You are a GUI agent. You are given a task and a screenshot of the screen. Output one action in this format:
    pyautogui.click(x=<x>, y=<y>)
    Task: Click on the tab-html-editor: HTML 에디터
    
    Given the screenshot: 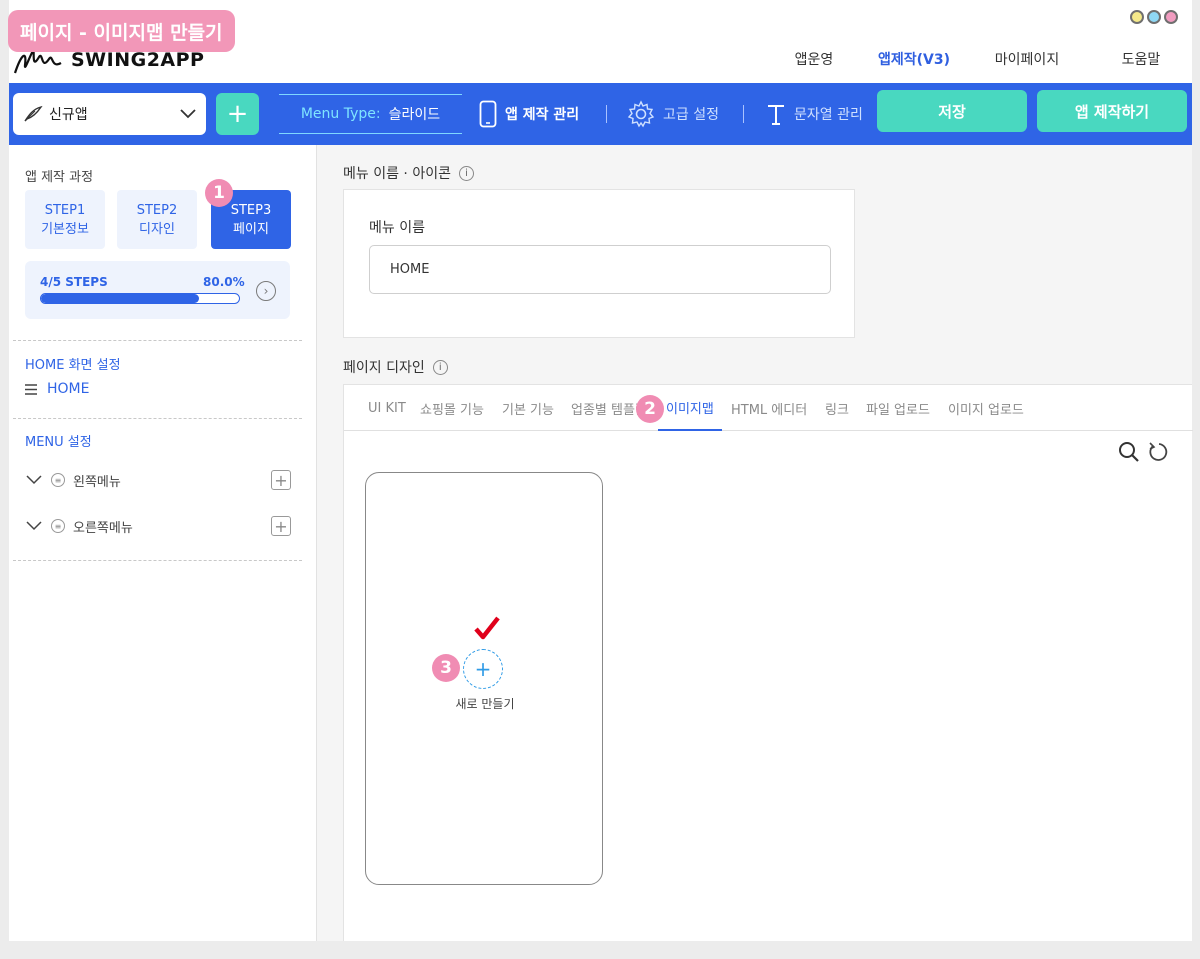 What is the action you would take?
    pyautogui.click(x=769, y=408)
    